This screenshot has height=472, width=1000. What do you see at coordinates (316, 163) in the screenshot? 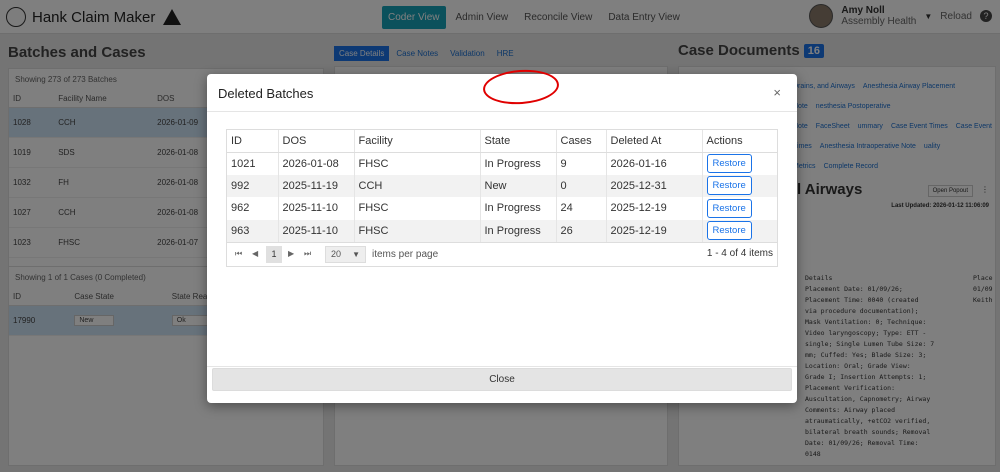
I see `cell-dos: 2026-01-08` at bounding box center [316, 163].